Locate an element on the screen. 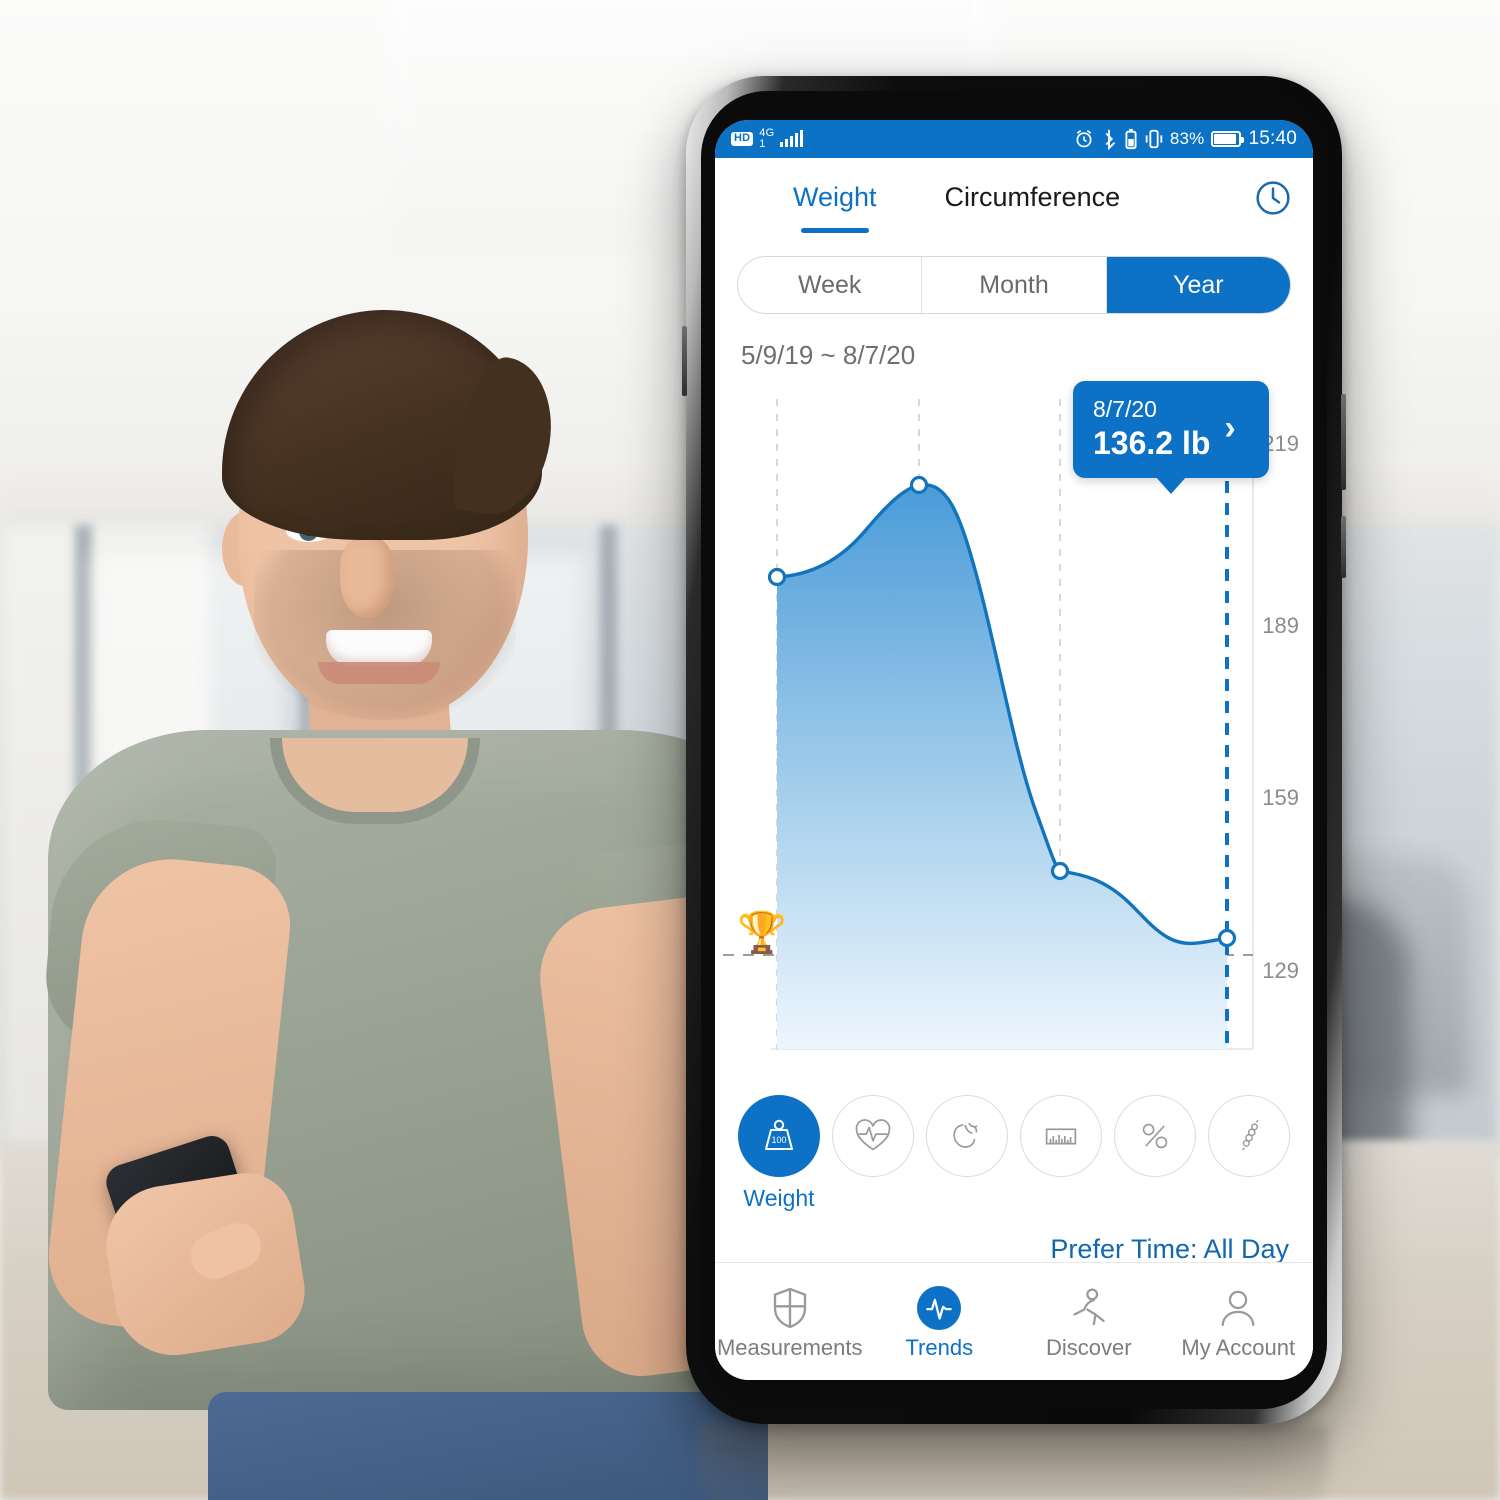  tab-circumference-label: Circumference is located at coordinates (1032, 197).